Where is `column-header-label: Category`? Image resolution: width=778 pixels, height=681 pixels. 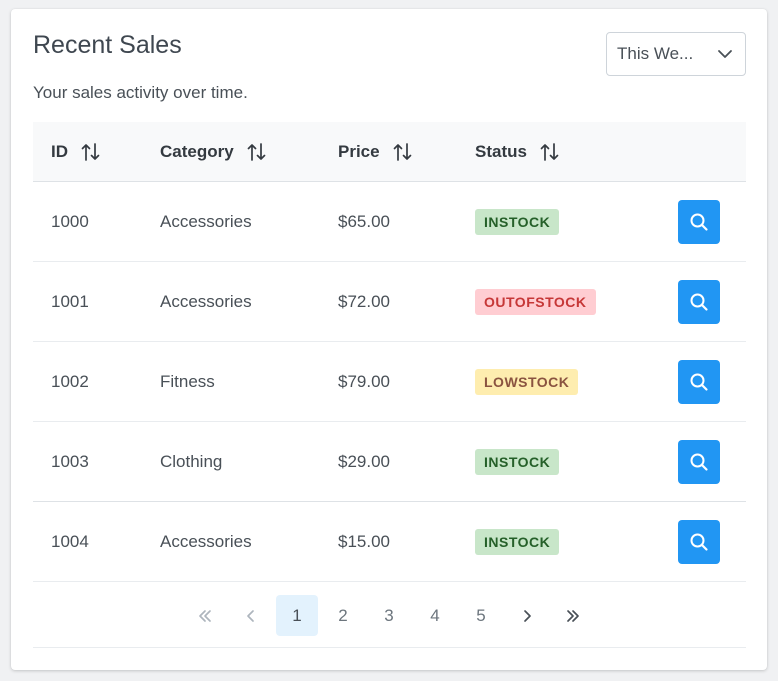 column-header-label: Category is located at coordinates (197, 151).